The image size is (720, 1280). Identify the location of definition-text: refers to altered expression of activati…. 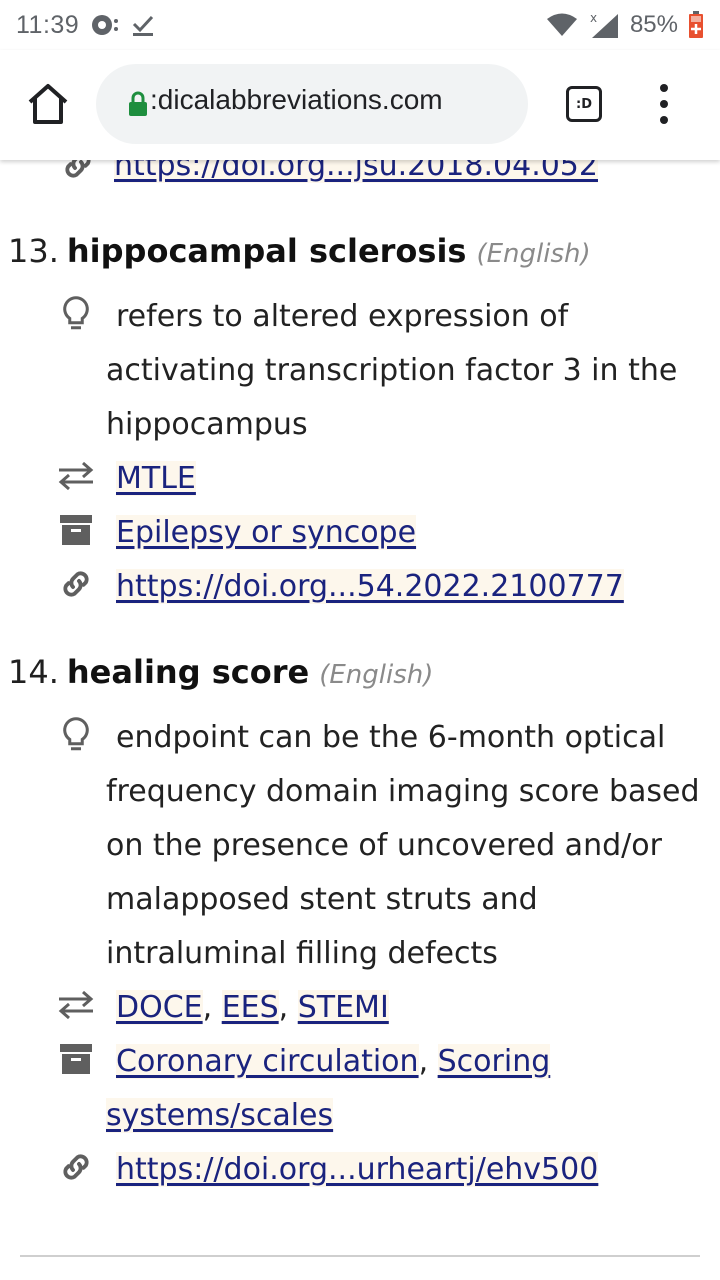
(392, 370).